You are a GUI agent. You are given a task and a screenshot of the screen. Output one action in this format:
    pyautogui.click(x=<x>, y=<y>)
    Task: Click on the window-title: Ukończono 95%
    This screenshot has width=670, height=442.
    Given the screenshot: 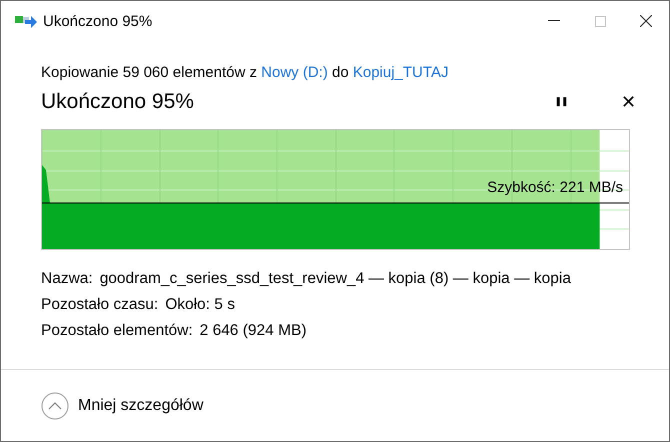 What is the action you would take?
    pyautogui.click(x=98, y=21)
    